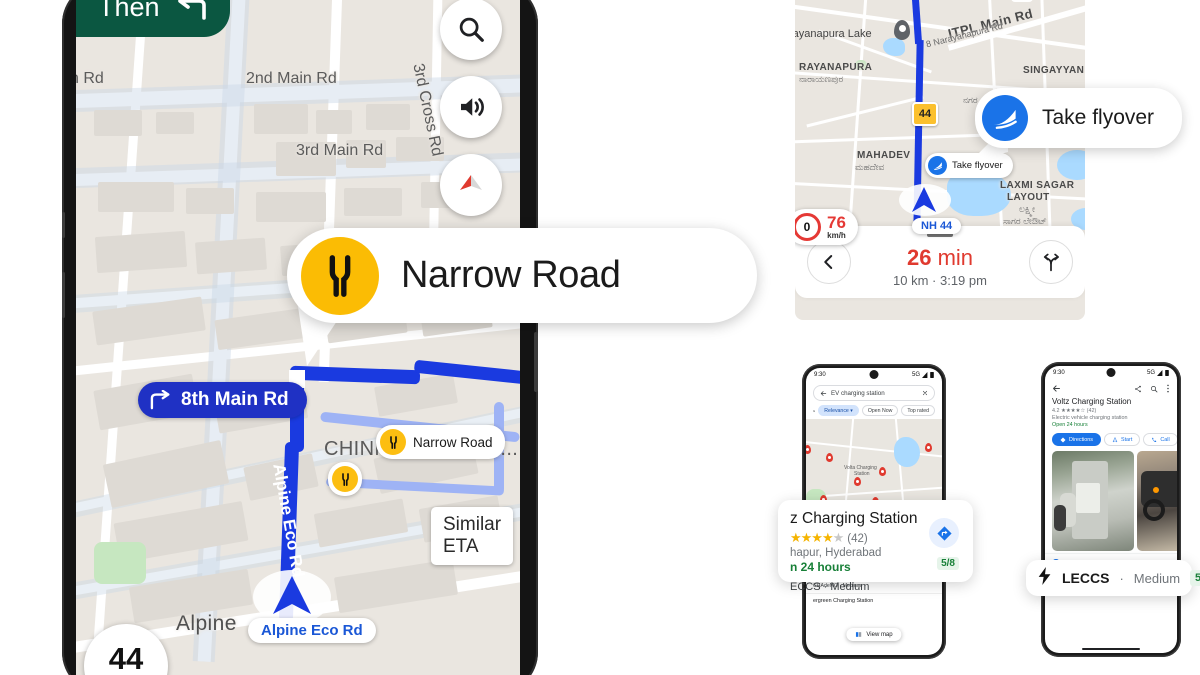  I want to click on nav-label-mahadev: MAHADEV, so click(884, 155).